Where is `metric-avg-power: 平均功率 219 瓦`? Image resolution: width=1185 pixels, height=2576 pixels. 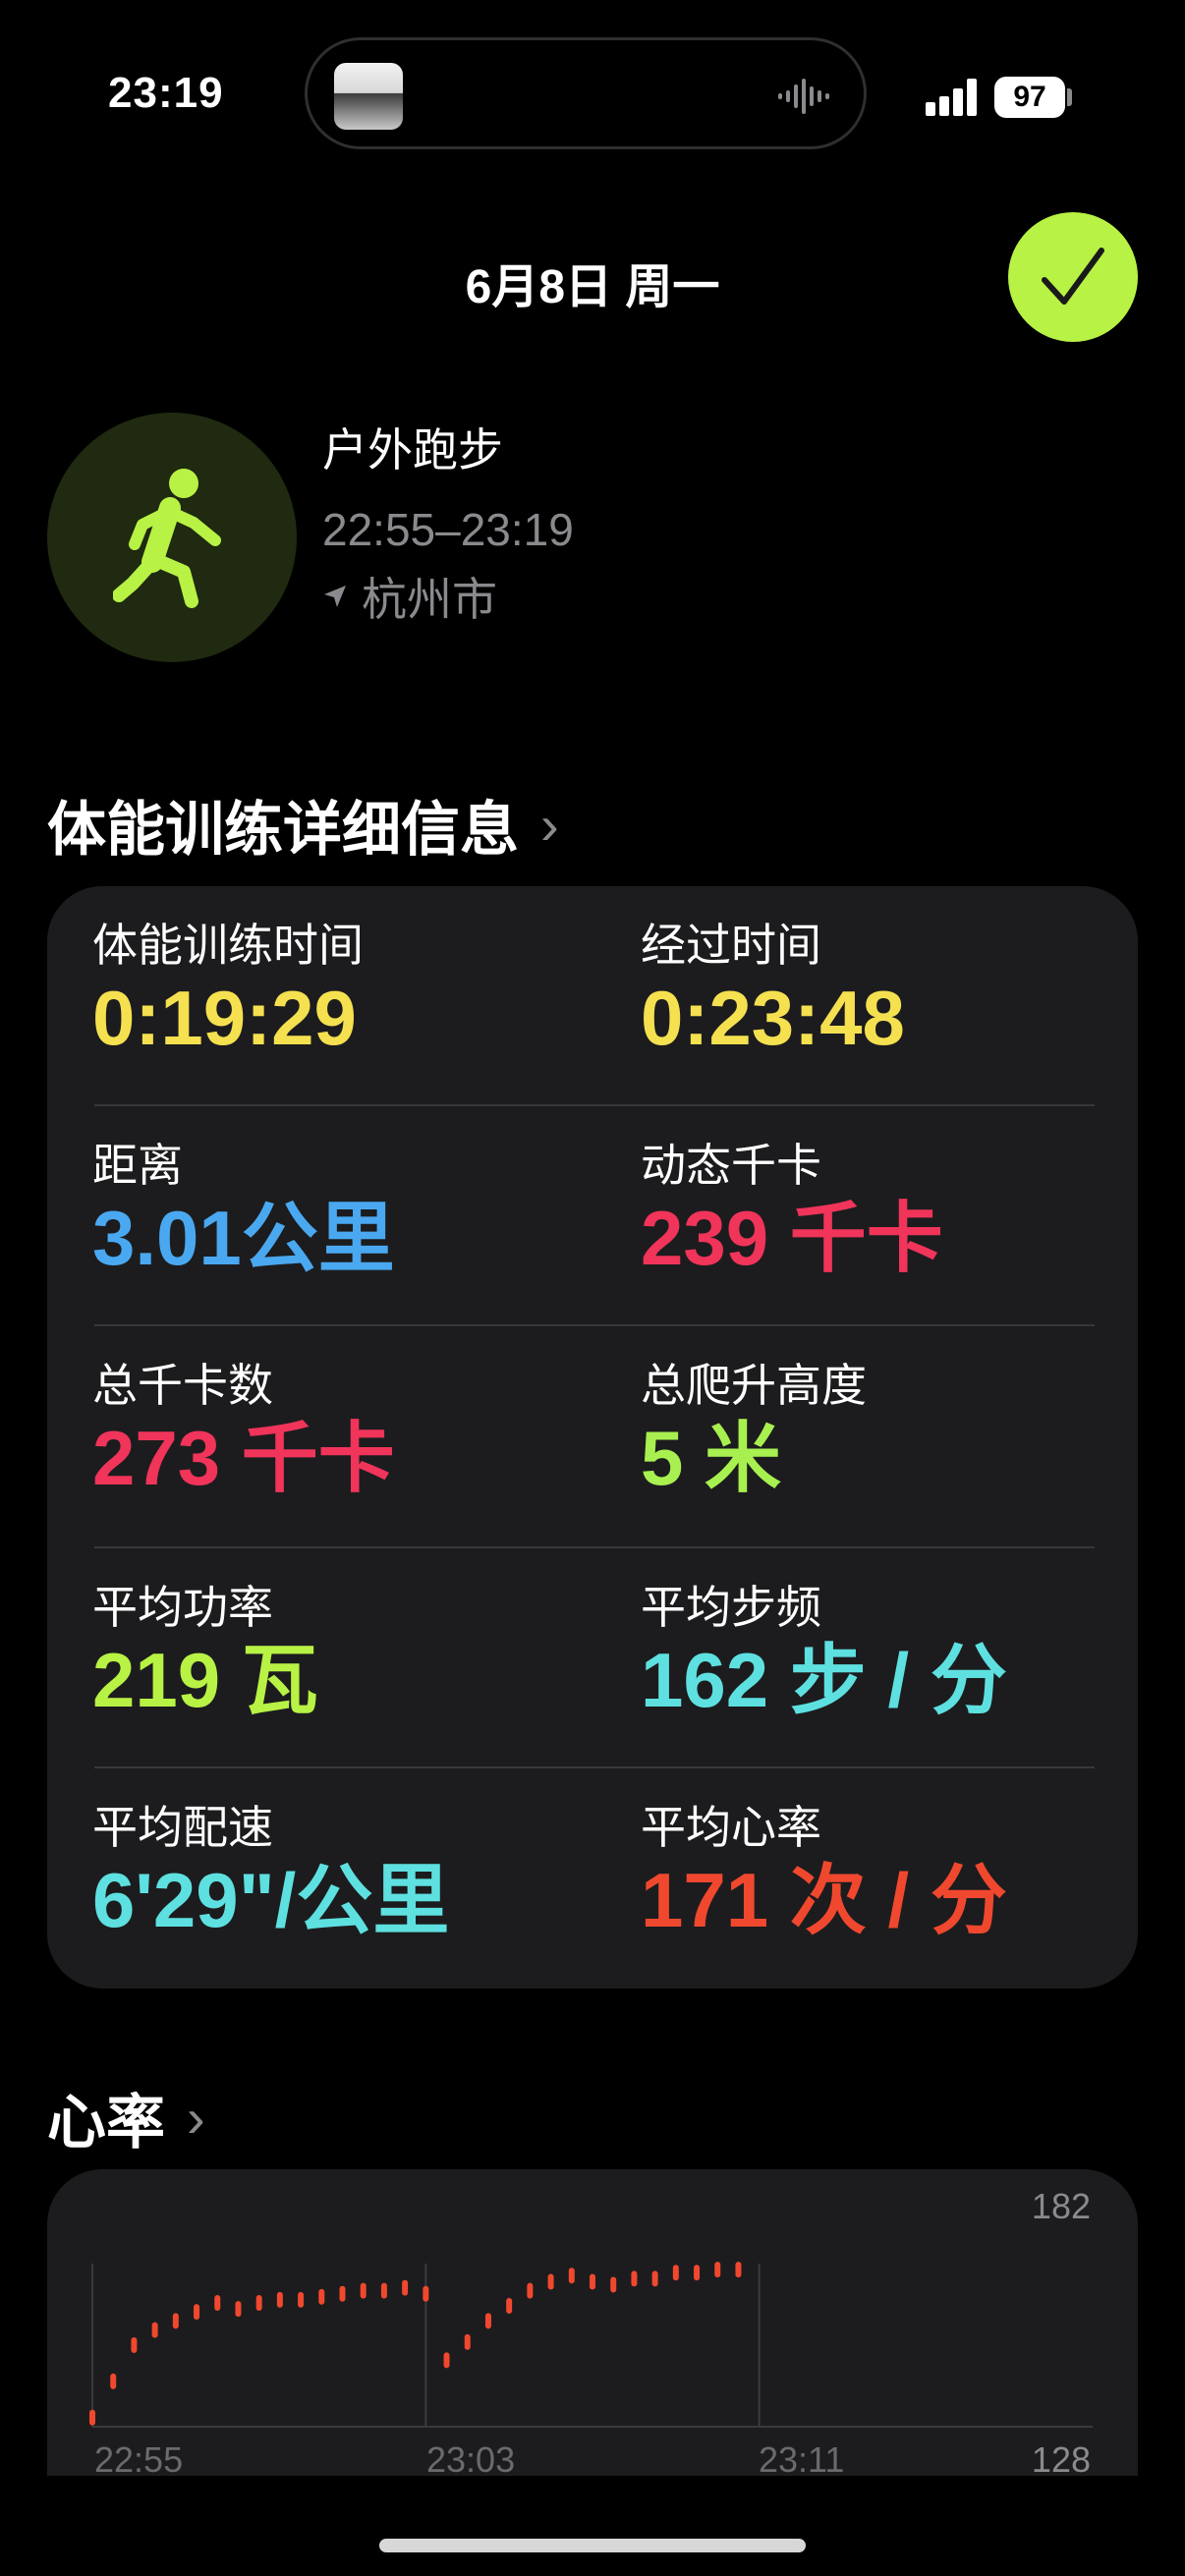
metric-avg-power: 平均功率 219 瓦 is located at coordinates (348, 1652).